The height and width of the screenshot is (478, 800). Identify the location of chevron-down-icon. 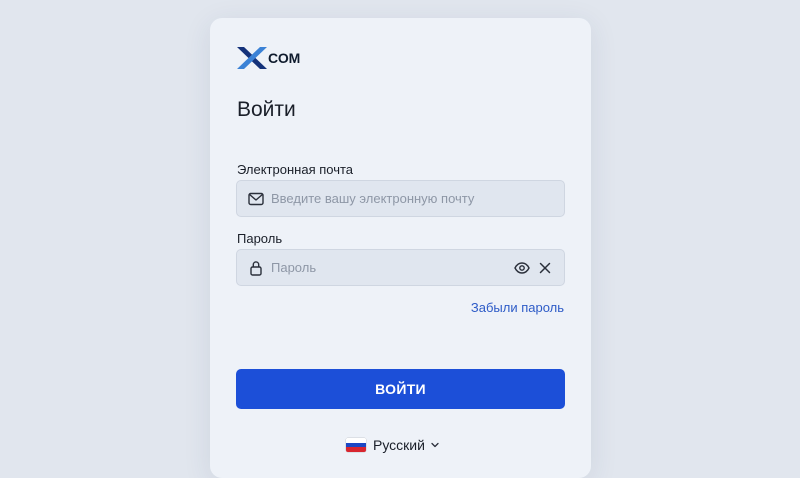
(435, 445).